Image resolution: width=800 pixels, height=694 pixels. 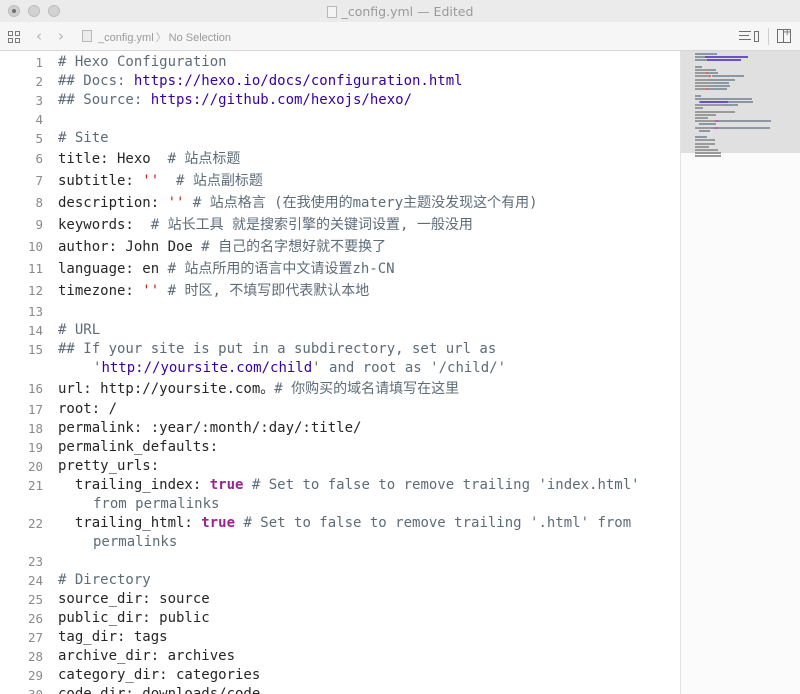 I want to click on chevron-right-icon: ›, so click(x=61, y=36).